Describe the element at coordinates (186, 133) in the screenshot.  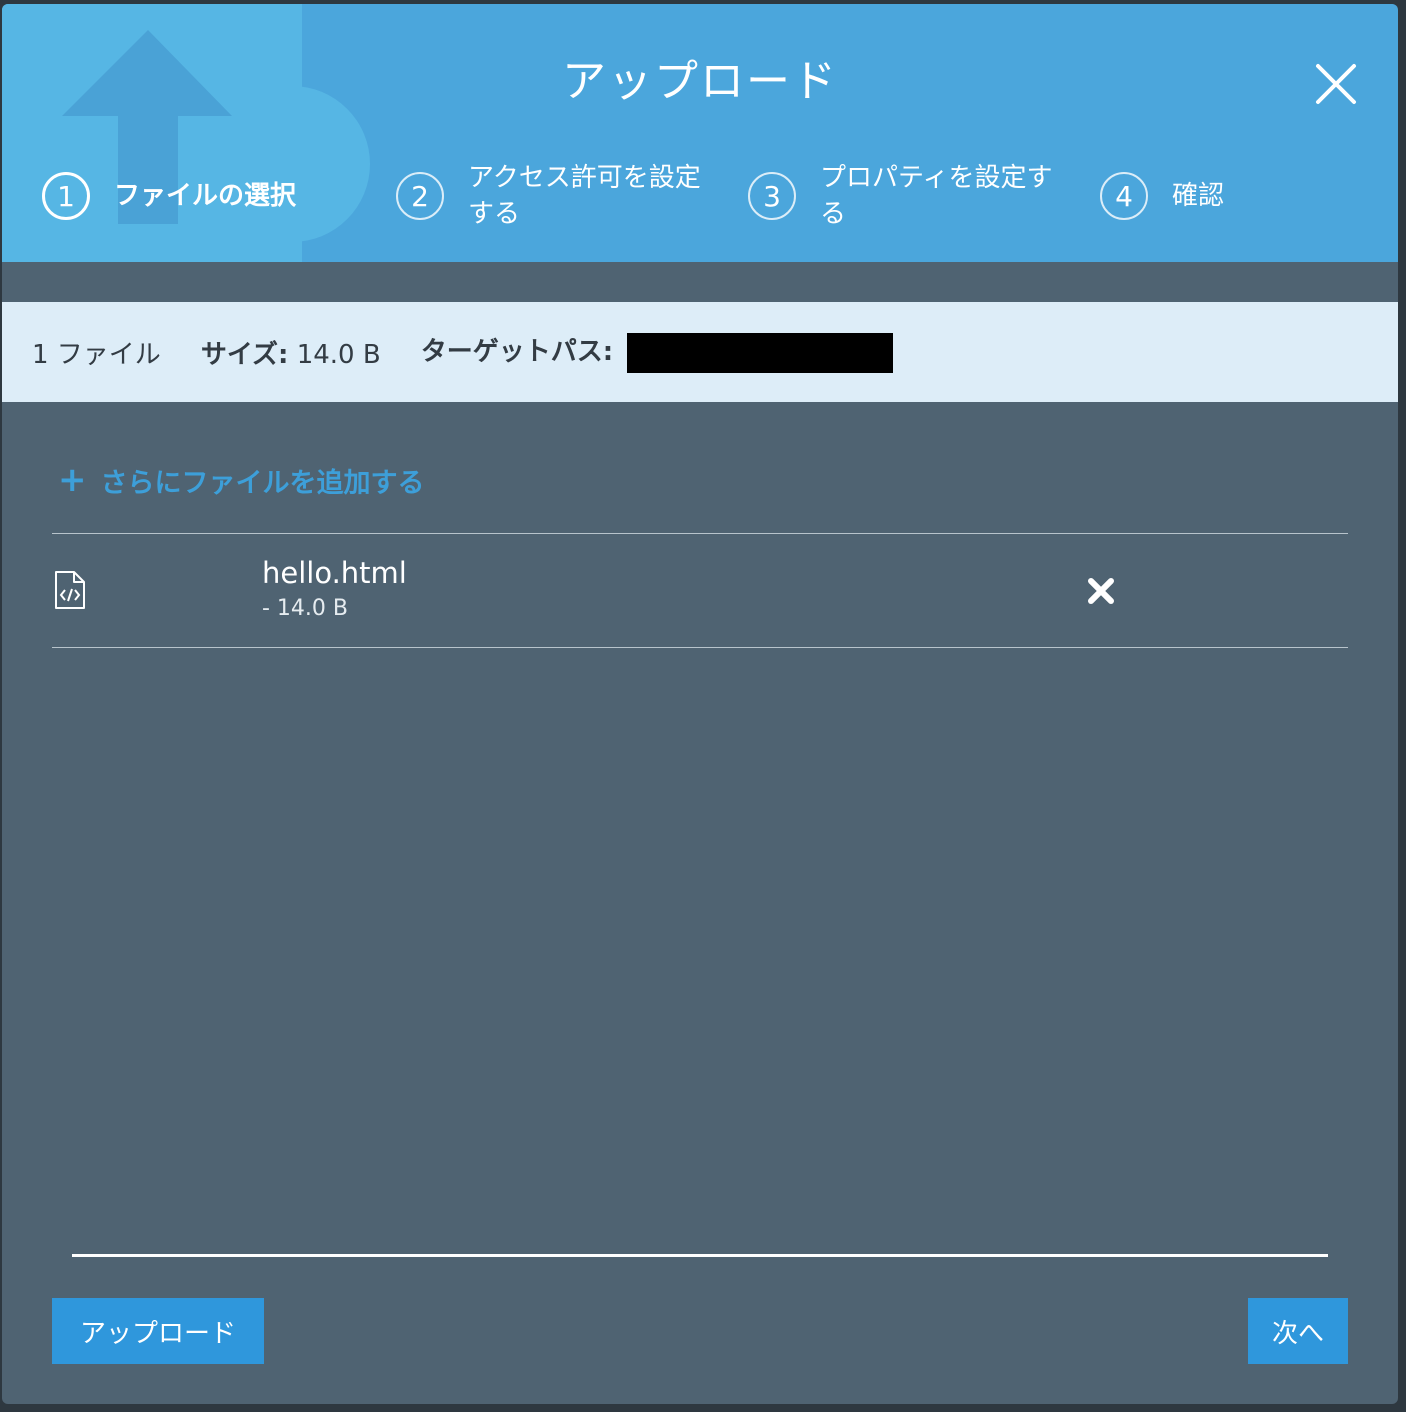
I see `cloud-upload-icon` at that location.